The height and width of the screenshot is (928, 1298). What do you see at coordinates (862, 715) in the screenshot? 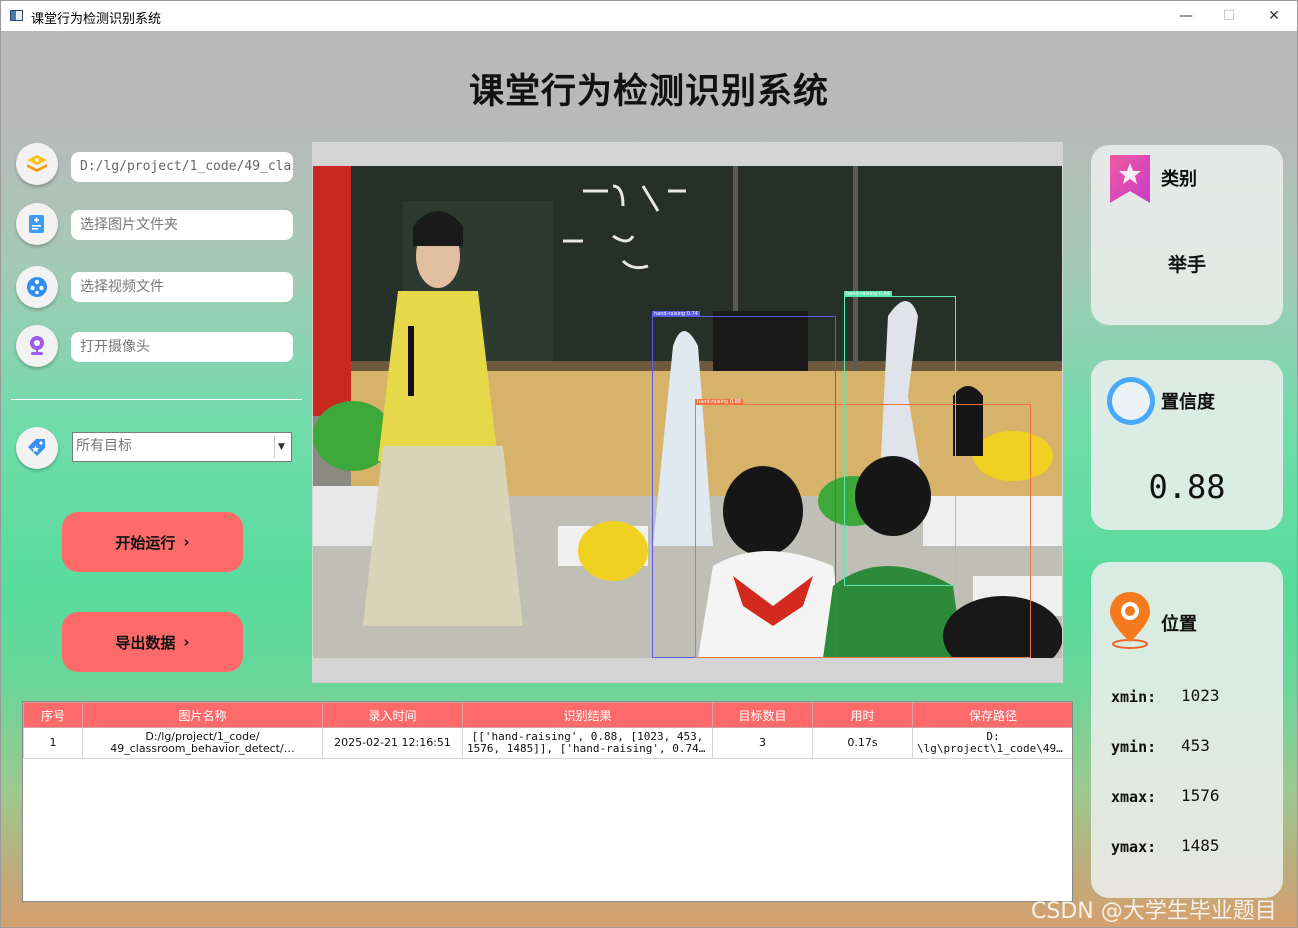
I see `column-header-elapsed: 用时` at bounding box center [862, 715].